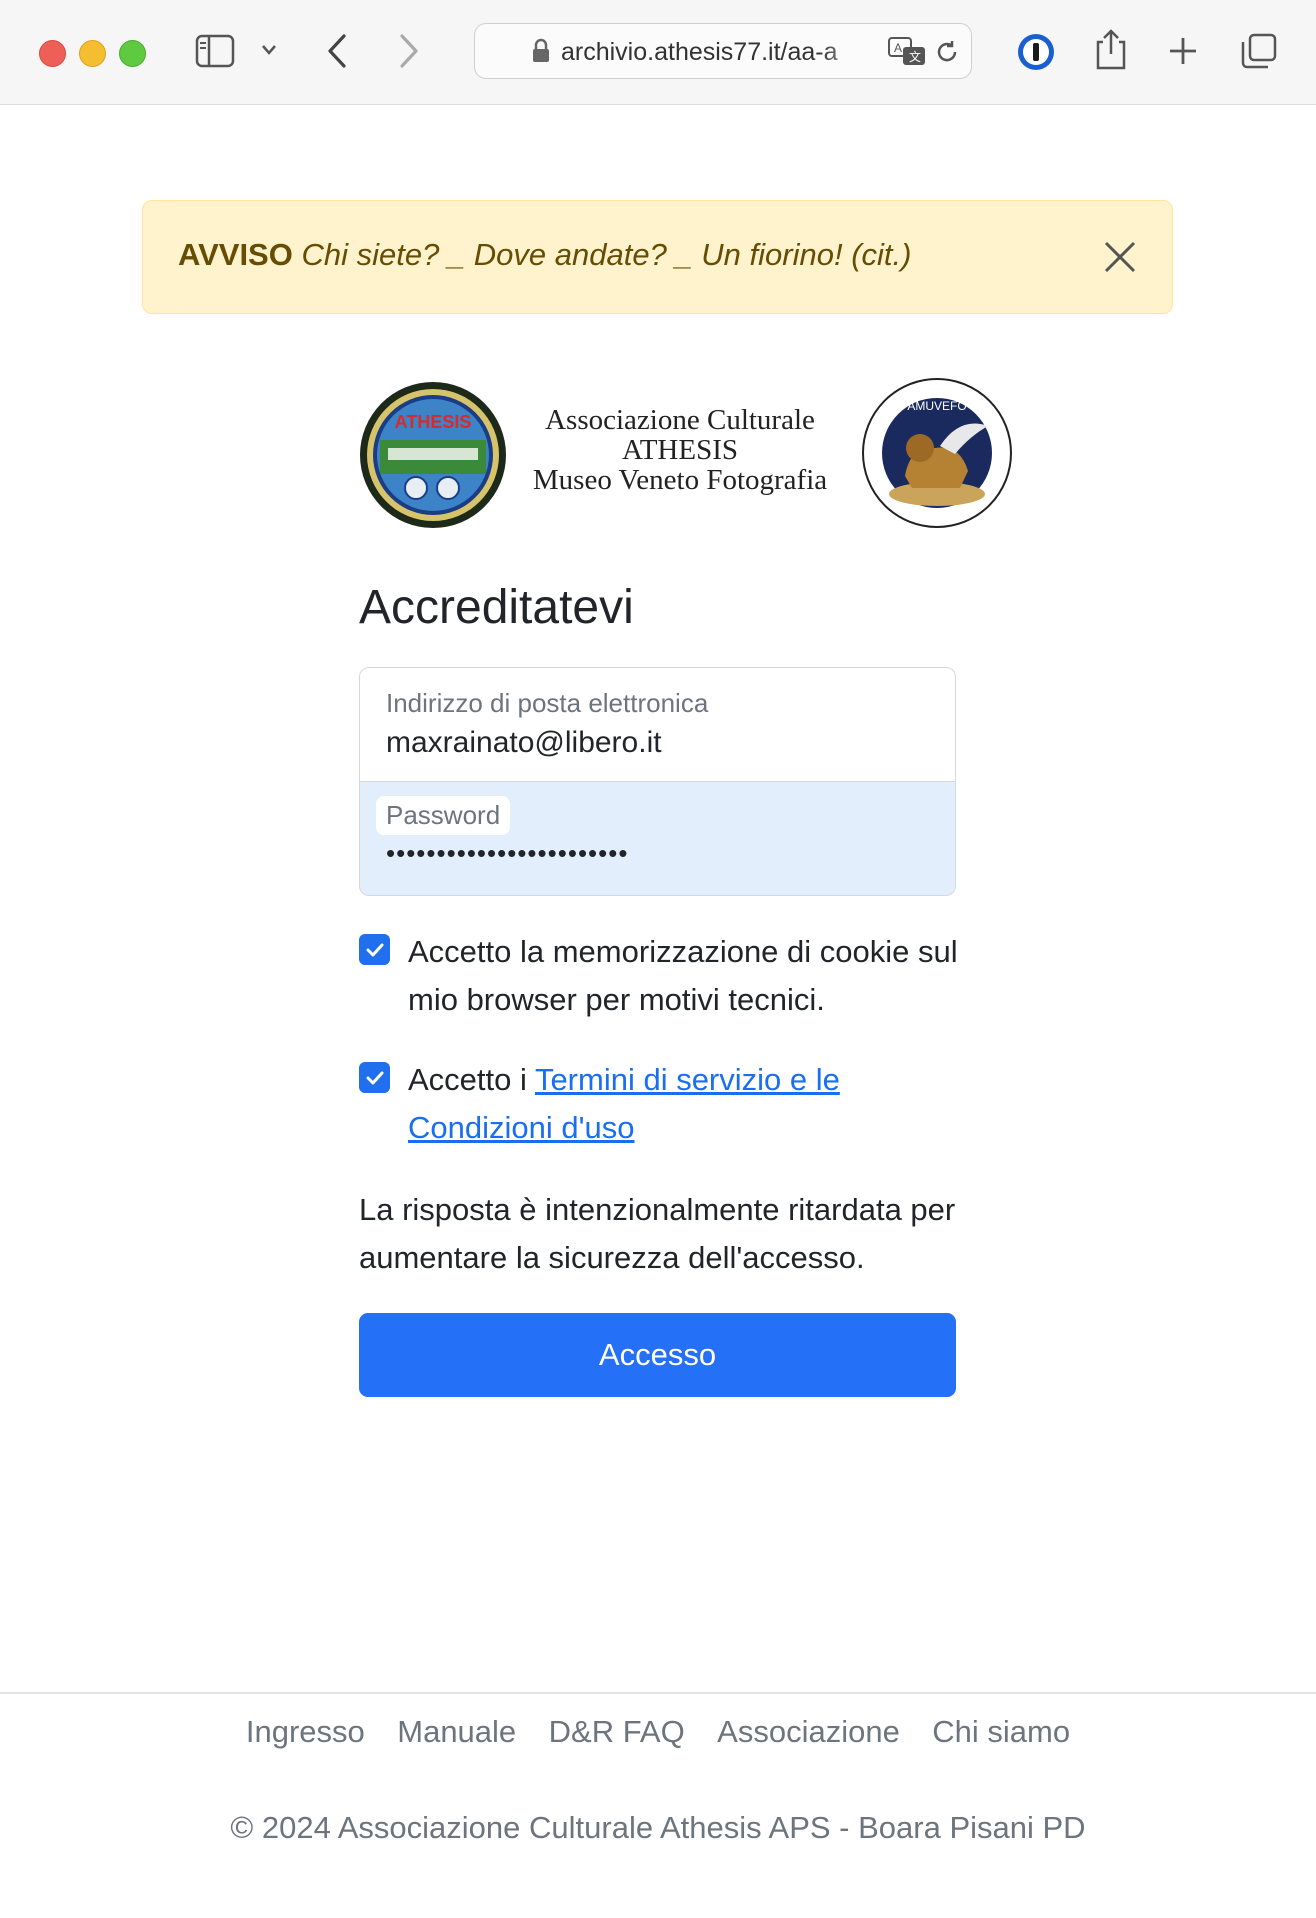 This screenshot has width=1316, height=1918. Describe the element at coordinates (456, 1732) in the screenshot. I see `footer-link-manuale: Manuale` at that location.